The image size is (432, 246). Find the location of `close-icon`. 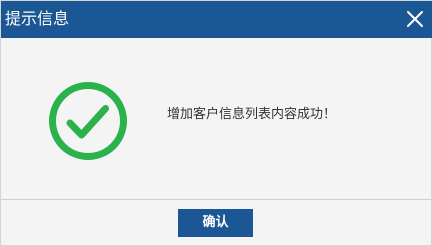

close-icon is located at coordinates (415, 19).